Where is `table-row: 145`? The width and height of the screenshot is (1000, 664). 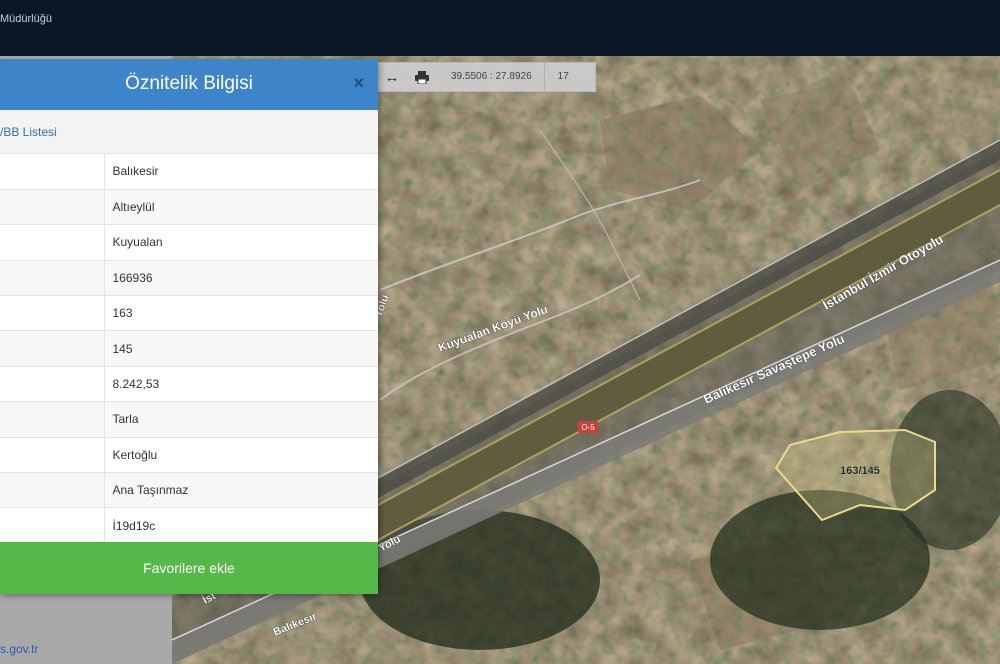
table-row: 145 is located at coordinates (189, 348).